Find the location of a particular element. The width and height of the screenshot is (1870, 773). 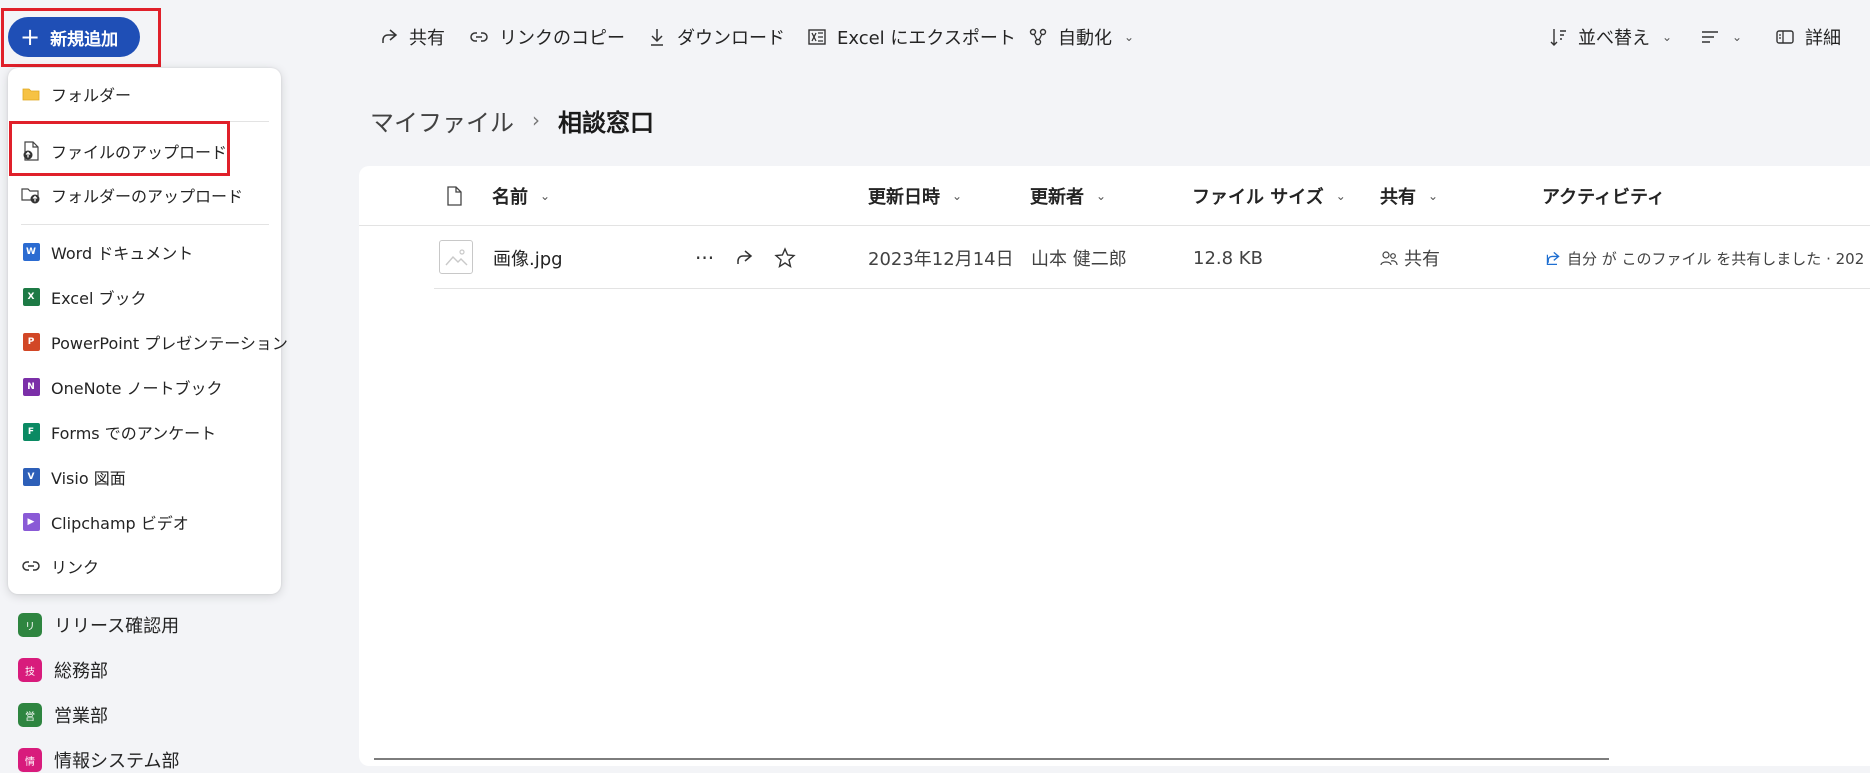

column-header-name: 名前 ⌄ is located at coordinates (521, 196).